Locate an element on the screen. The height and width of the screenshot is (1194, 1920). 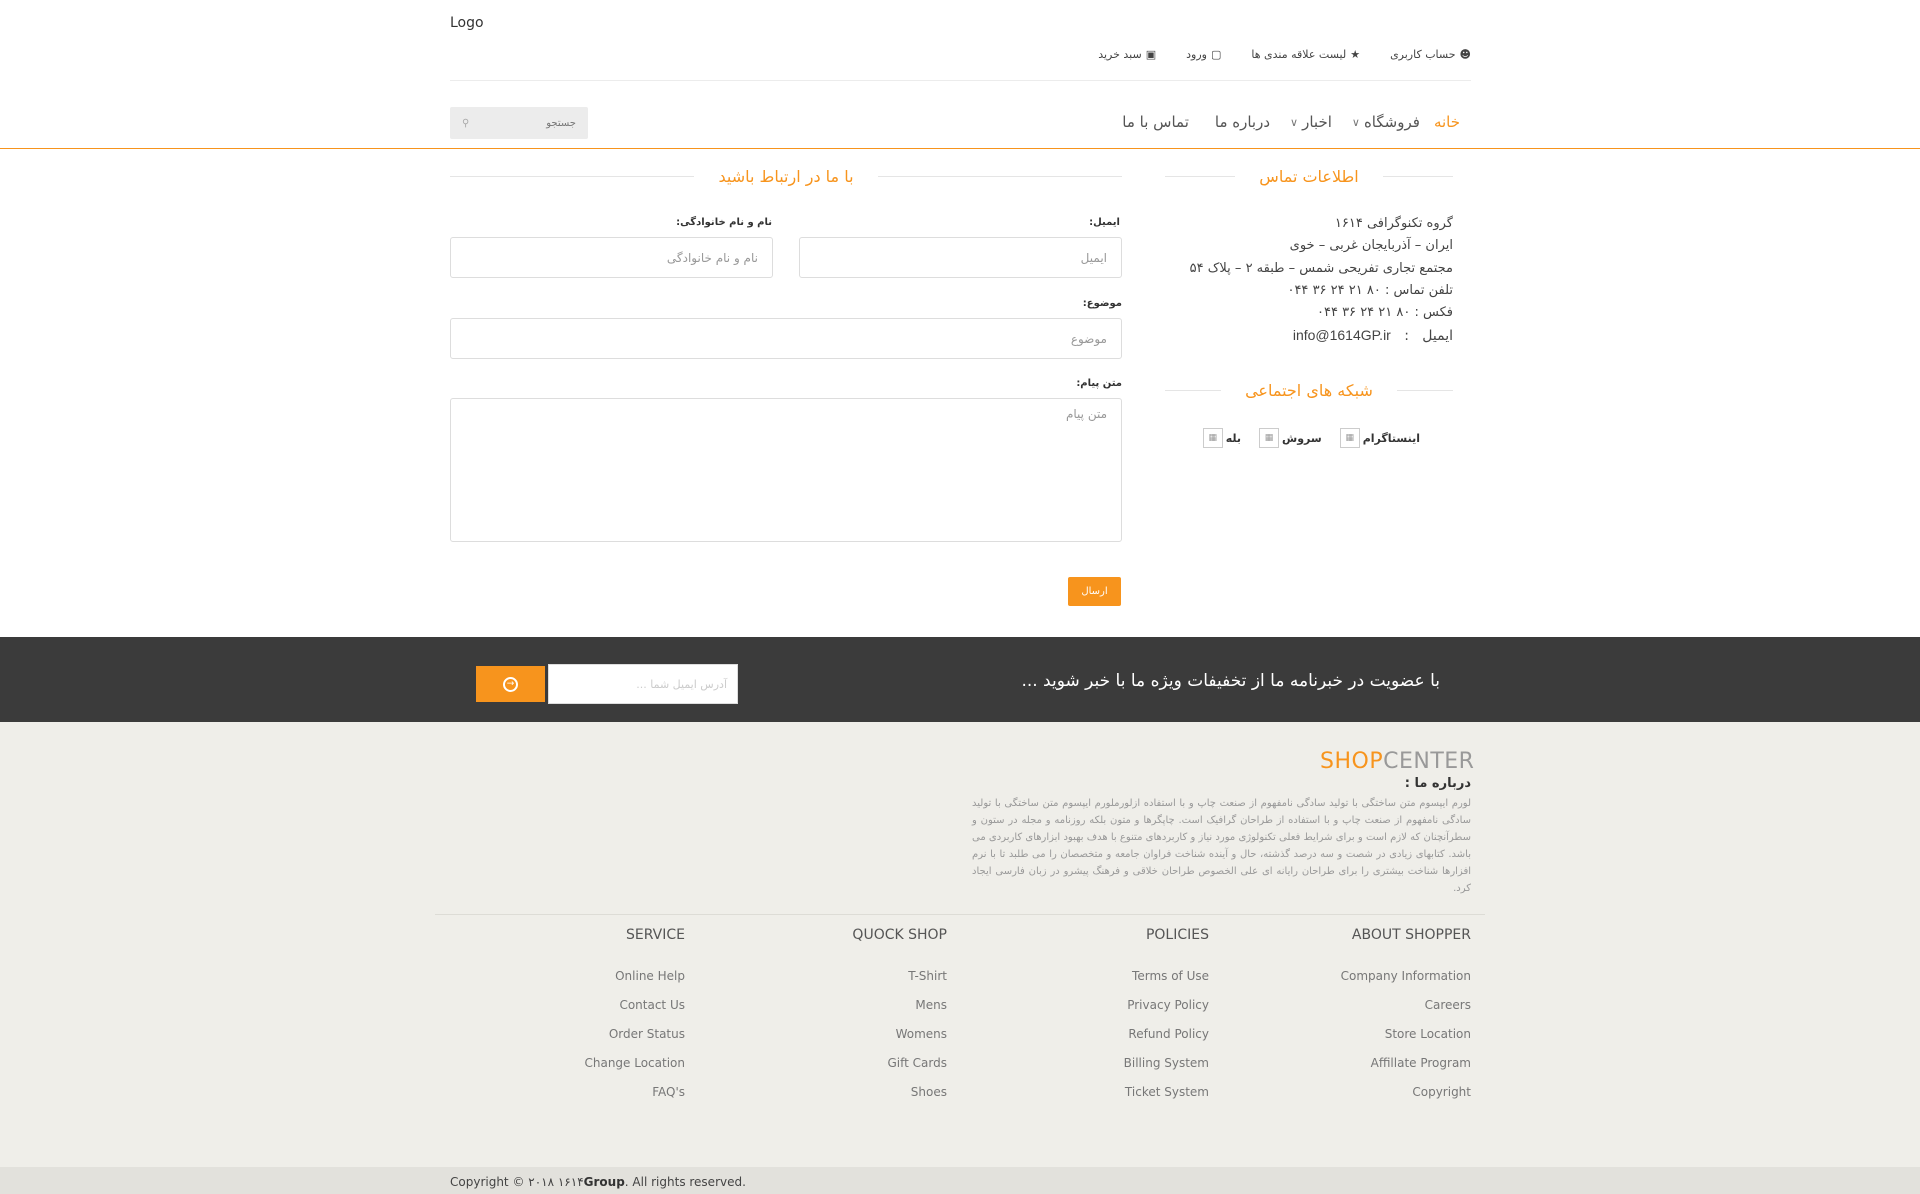
nav-item-contact: تماس با ما is located at coordinates (1155, 122).